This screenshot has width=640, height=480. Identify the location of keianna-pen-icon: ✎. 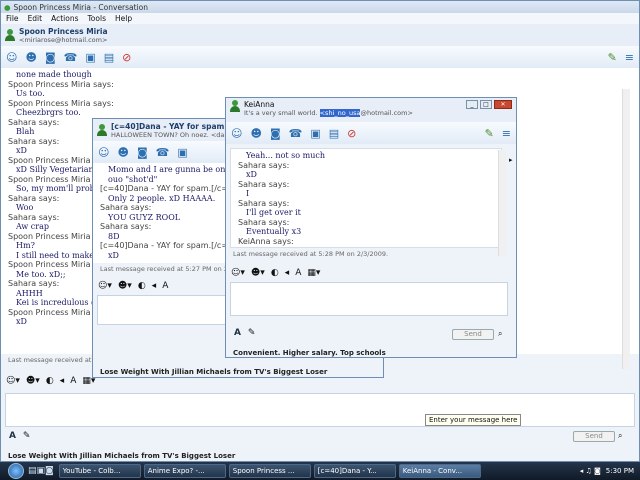
(489, 133).